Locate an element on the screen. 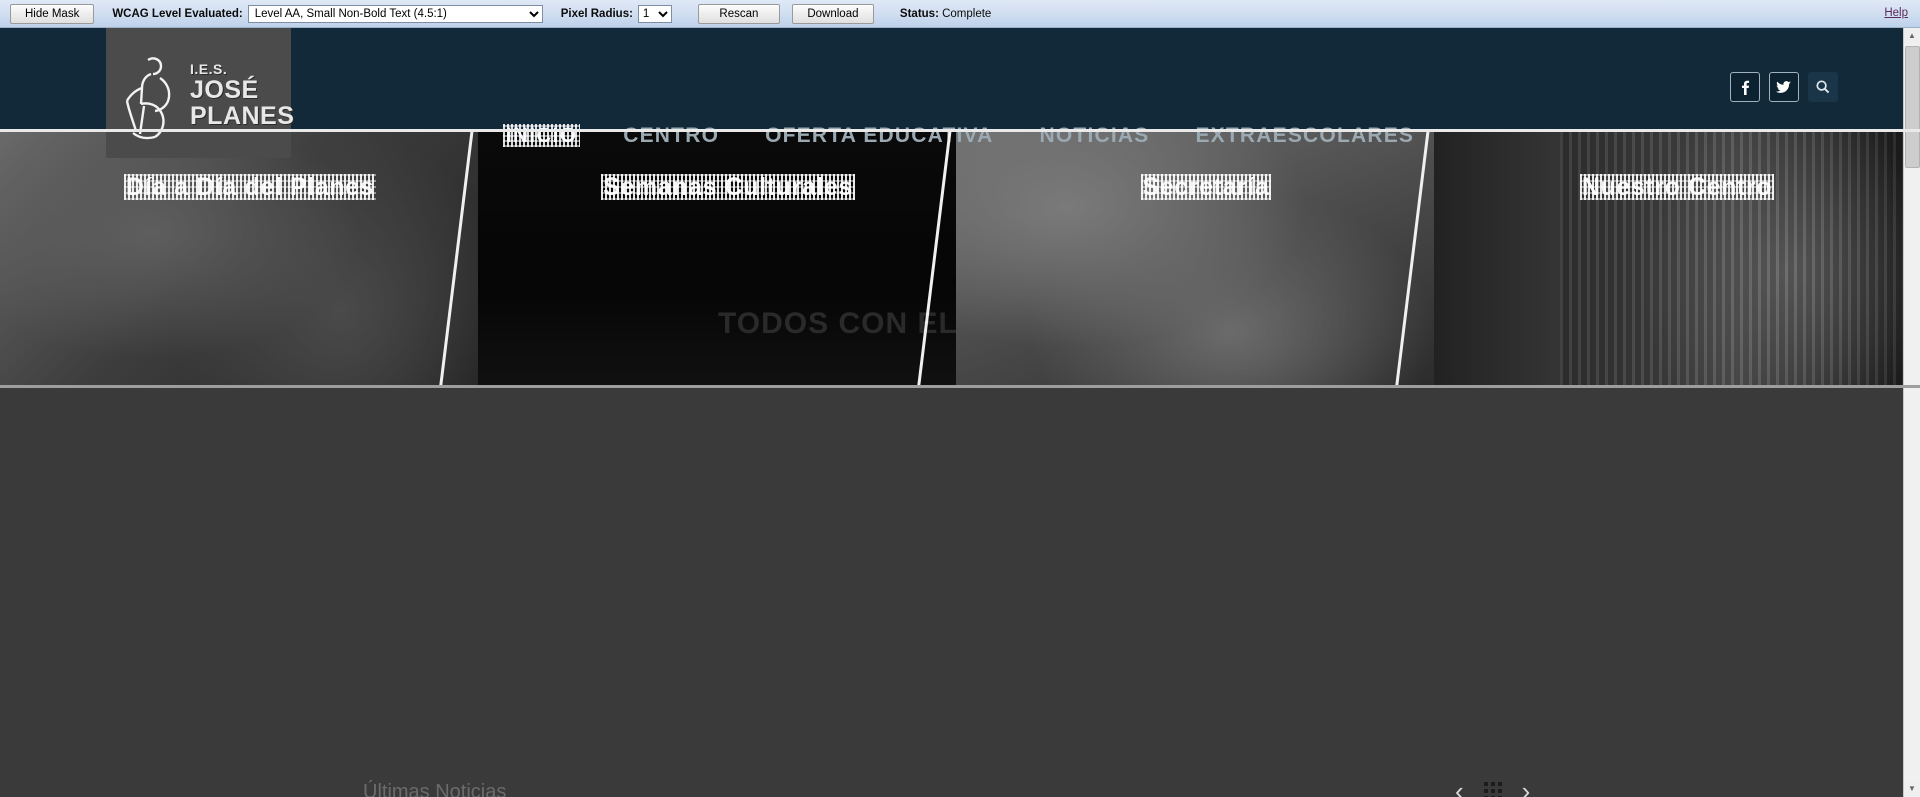  search-icon is located at coordinates (1823, 87).